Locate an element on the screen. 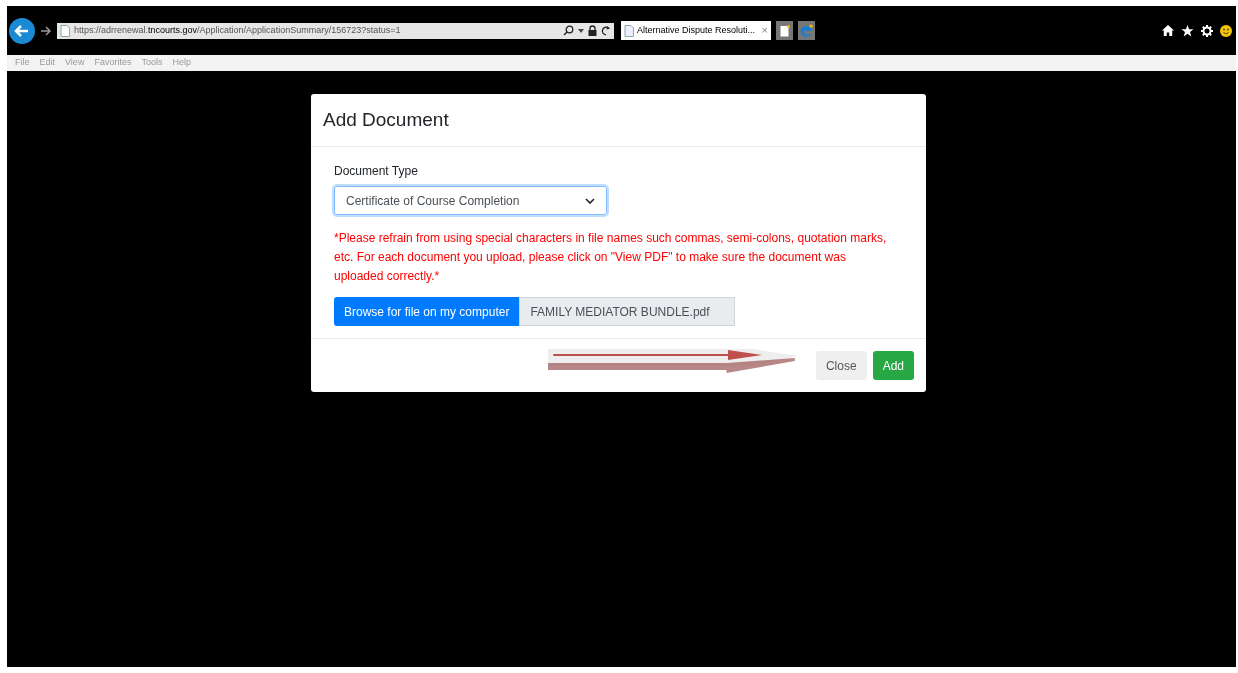 This screenshot has width=1238, height=673. settings-icon is located at coordinates (1207, 30).